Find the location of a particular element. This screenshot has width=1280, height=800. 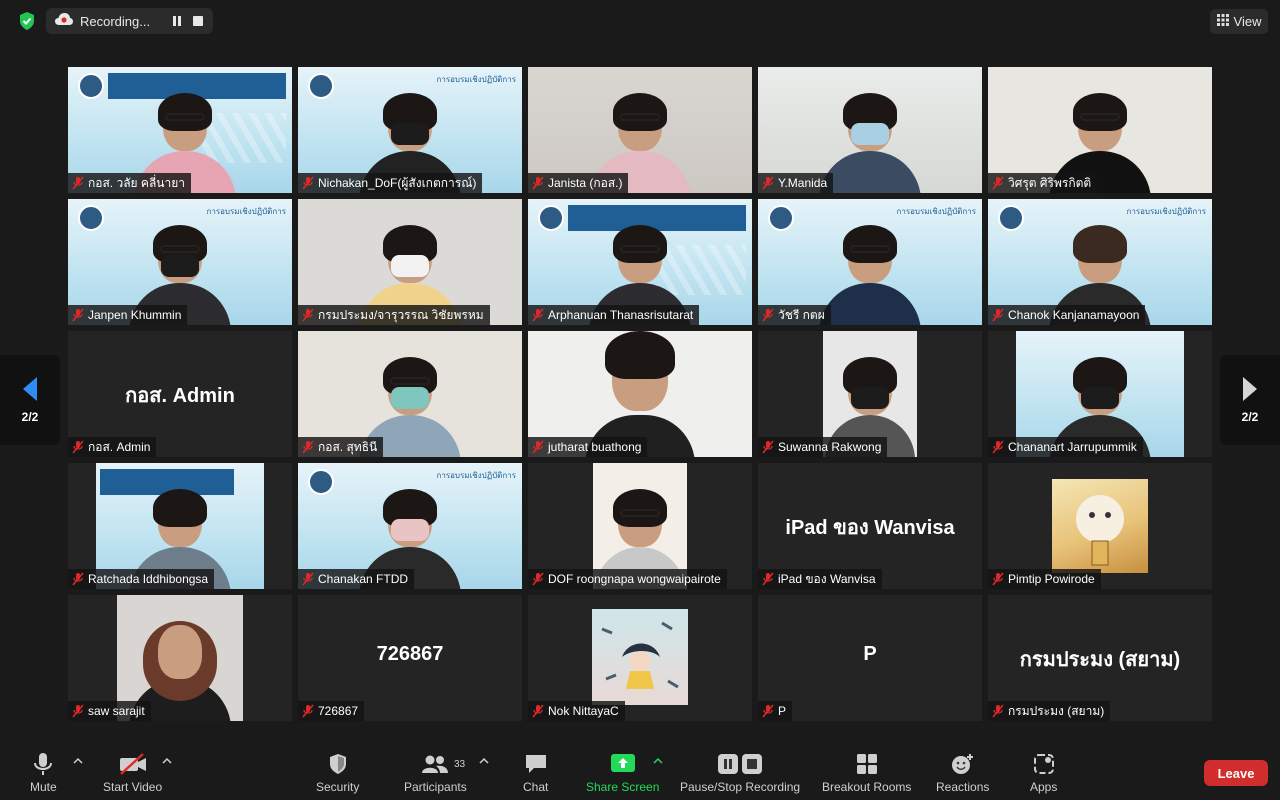

participant-nameplate: saw sarajit is located at coordinates (109, 711).